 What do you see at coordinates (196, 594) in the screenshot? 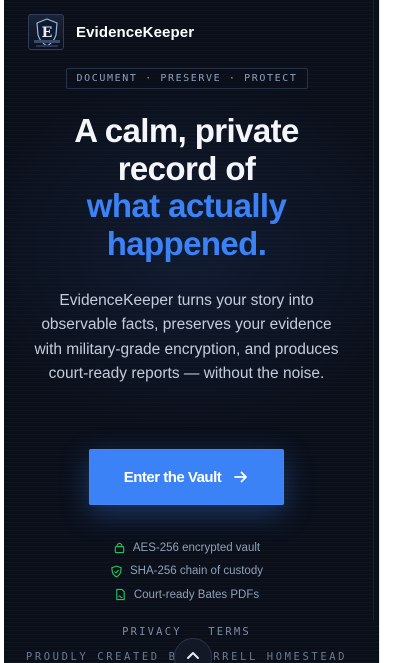
I see `feature-label: Court-ready Bates PDFs` at bounding box center [196, 594].